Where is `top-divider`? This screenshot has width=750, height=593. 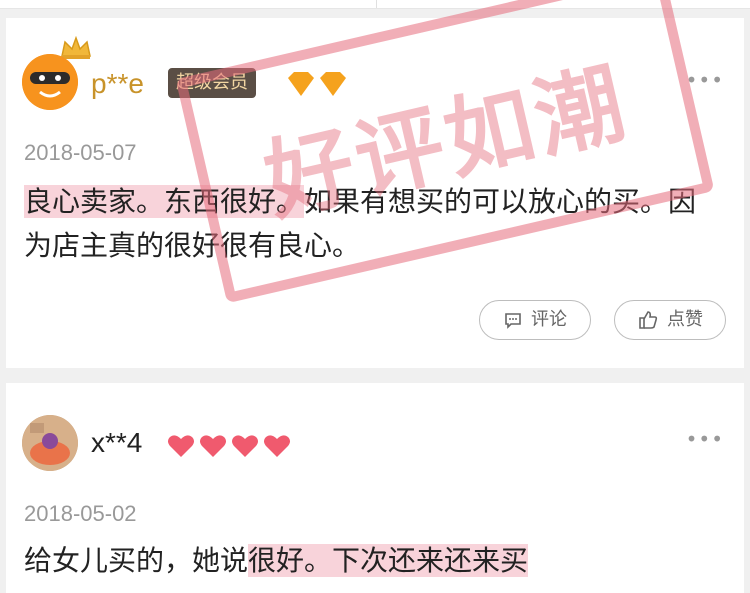
top-divider is located at coordinates (376, 4).